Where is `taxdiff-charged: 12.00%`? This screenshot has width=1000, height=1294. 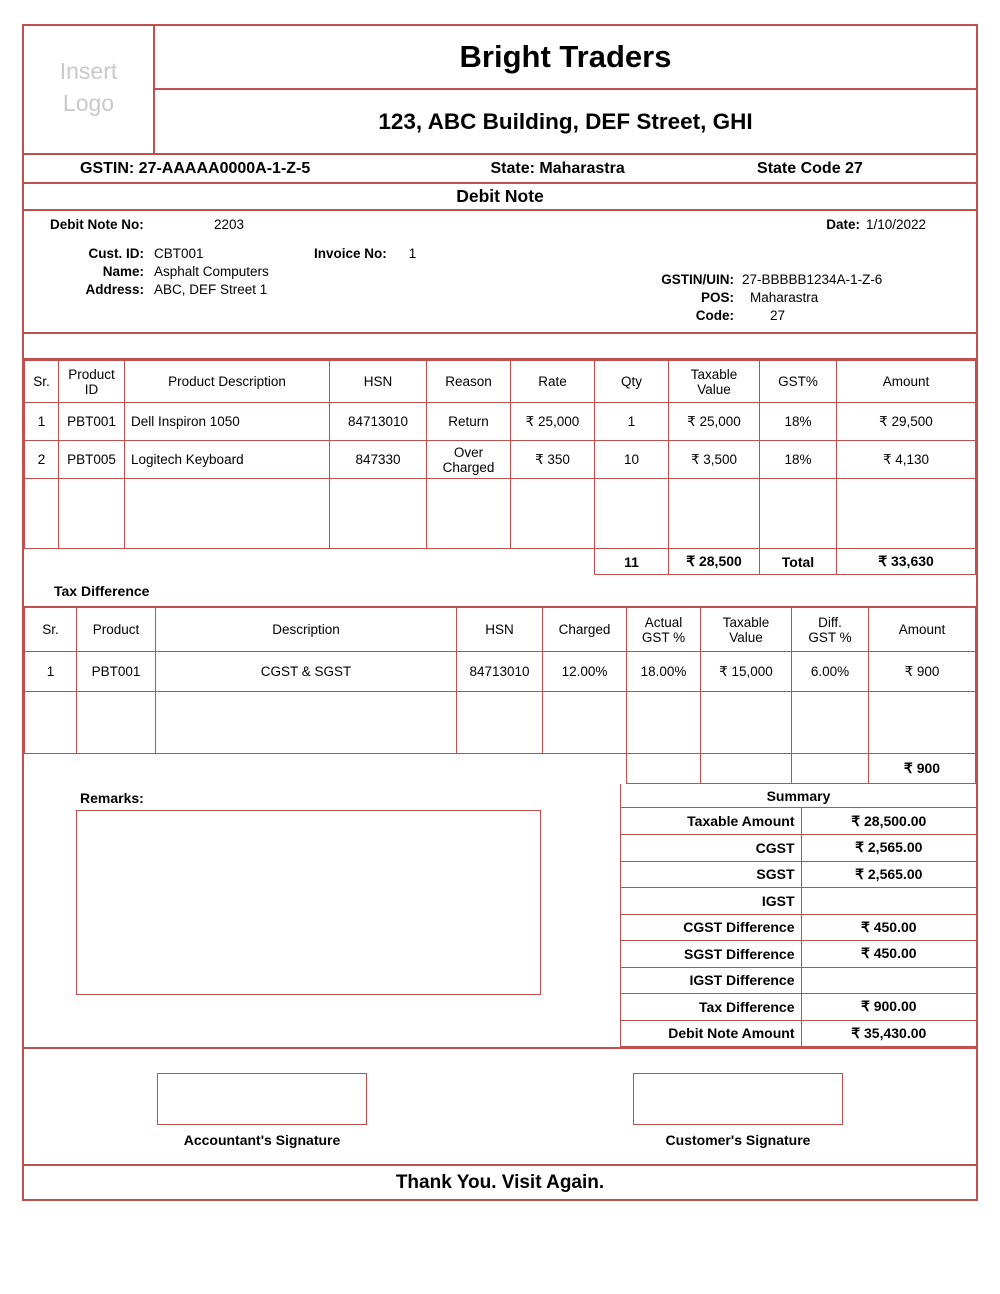 taxdiff-charged: 12.00% is located at coordinates (584, 671).